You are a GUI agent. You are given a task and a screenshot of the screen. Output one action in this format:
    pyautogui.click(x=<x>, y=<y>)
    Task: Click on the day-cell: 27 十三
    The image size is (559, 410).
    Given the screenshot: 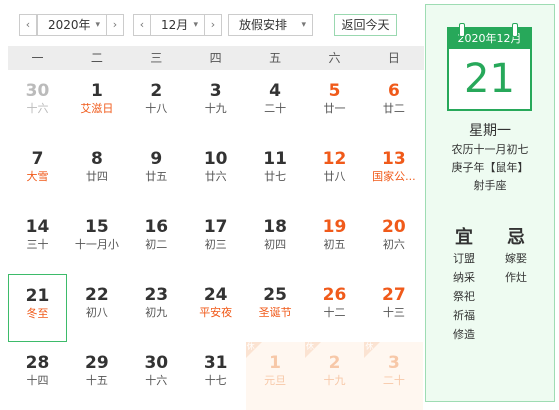 What is the action you would take?
    pyautogui.click(x=393, y=308)
    